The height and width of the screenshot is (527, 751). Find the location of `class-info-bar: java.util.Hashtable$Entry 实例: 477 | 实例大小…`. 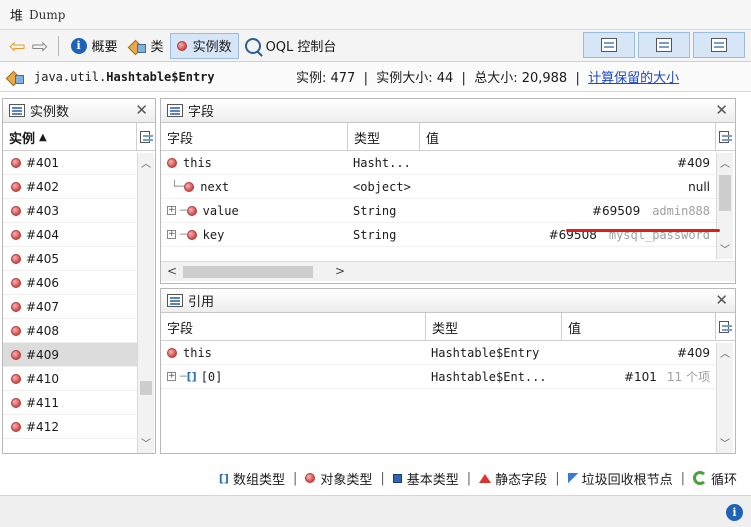

class-info-bar: java.util.Hashtable$Entry 实例: 477 | 实例大小… is located at coordinates (375, 77).